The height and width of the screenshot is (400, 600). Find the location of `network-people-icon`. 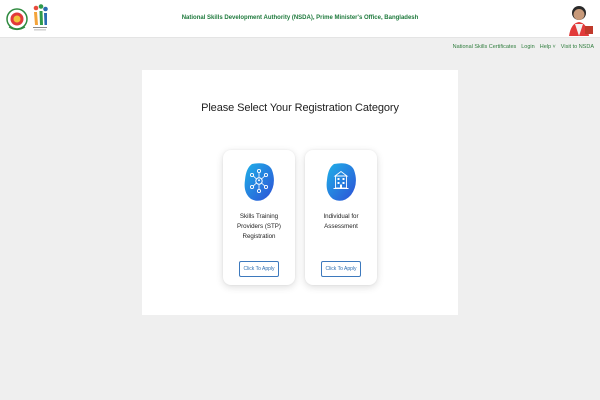

network-people-icon is located at coordinates (259, 182).